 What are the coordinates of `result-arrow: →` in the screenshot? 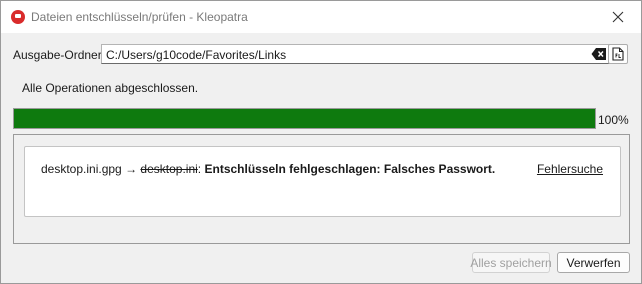 It's located at (131, 169).